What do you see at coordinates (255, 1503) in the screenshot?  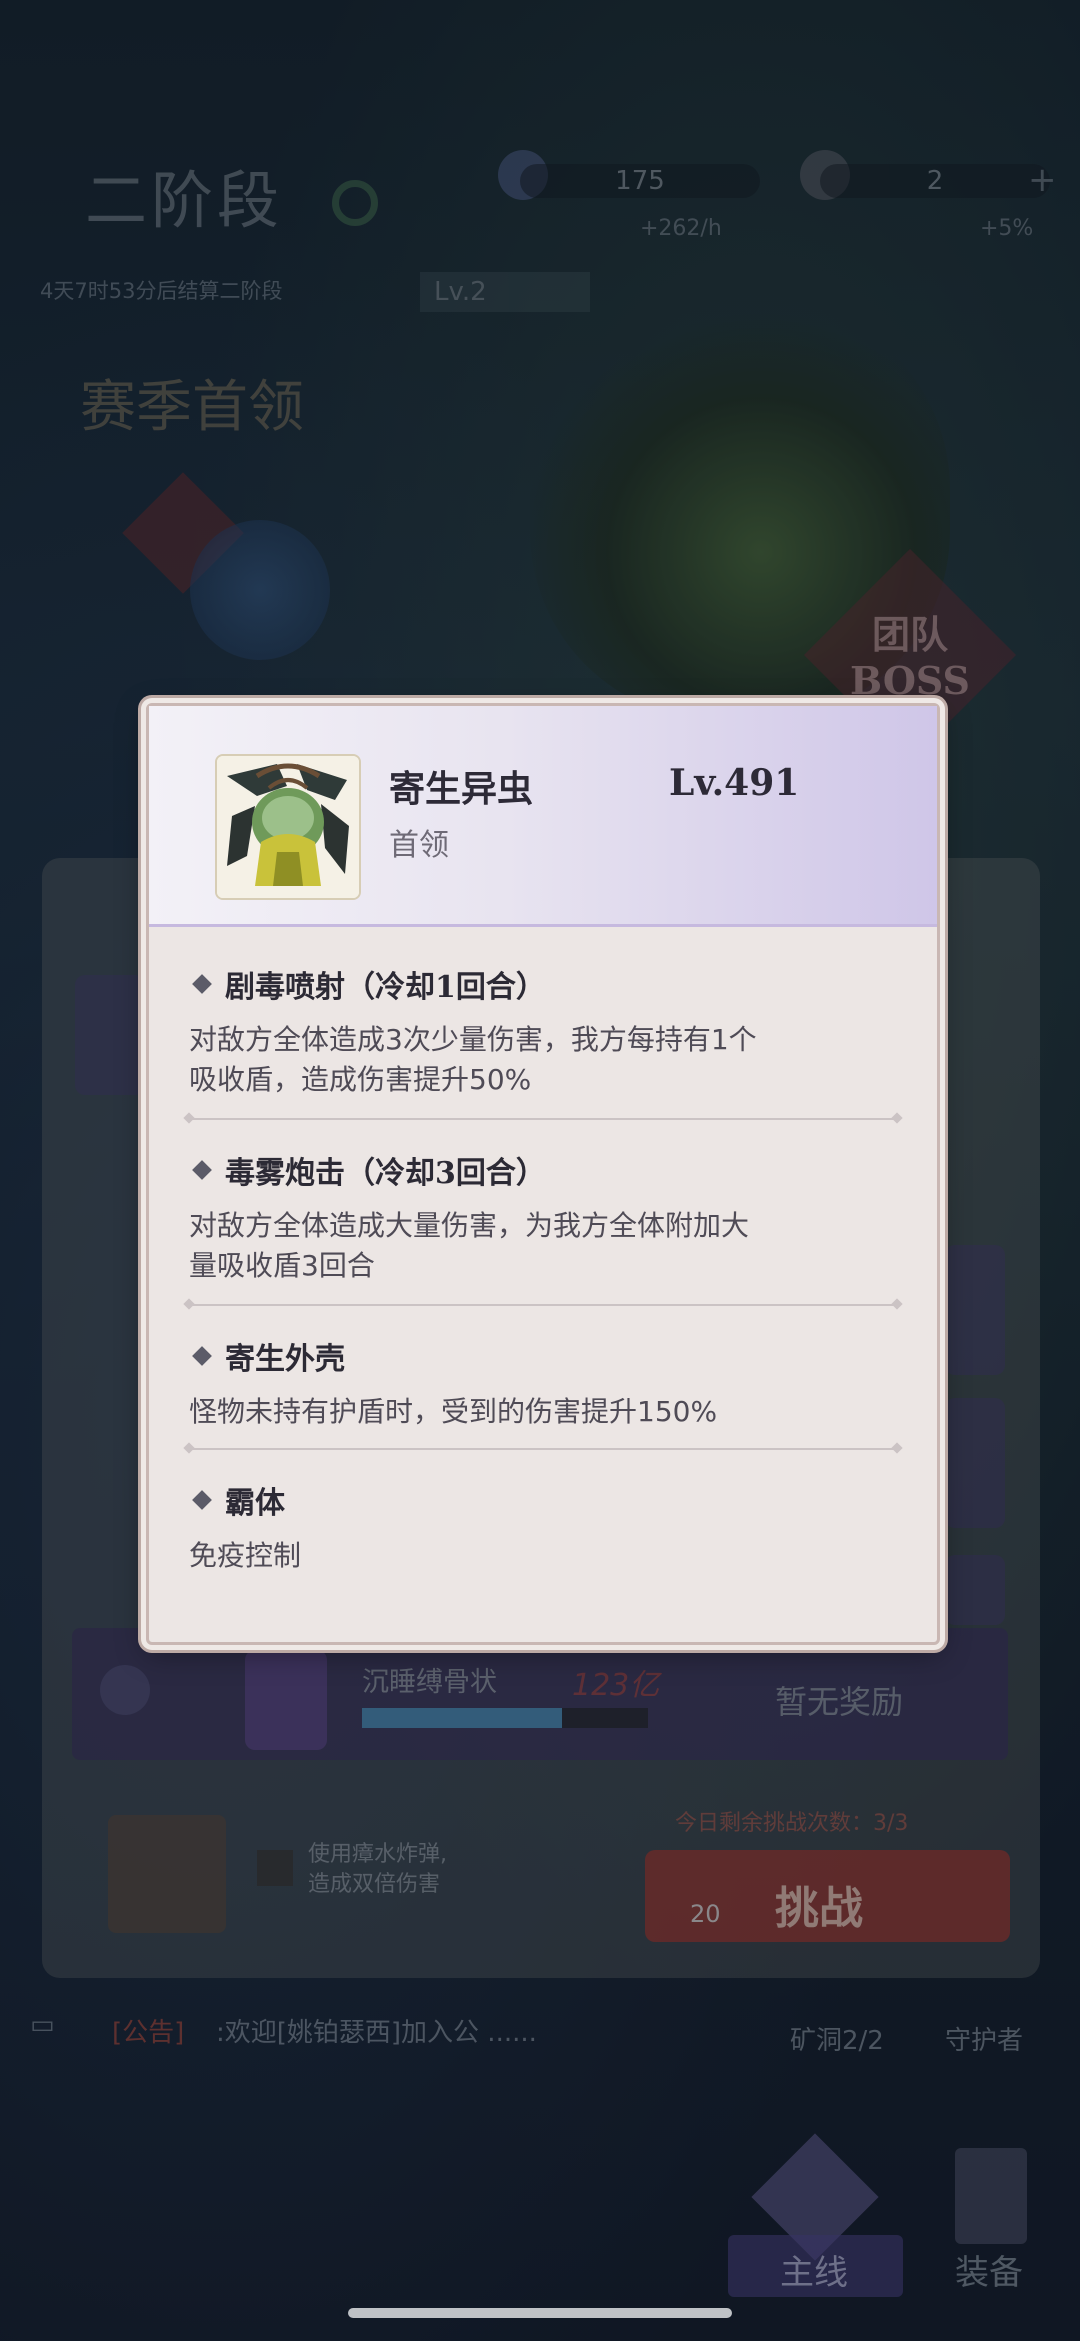 I see `skill-name: 霸体` at bounding box center [255, 1503].